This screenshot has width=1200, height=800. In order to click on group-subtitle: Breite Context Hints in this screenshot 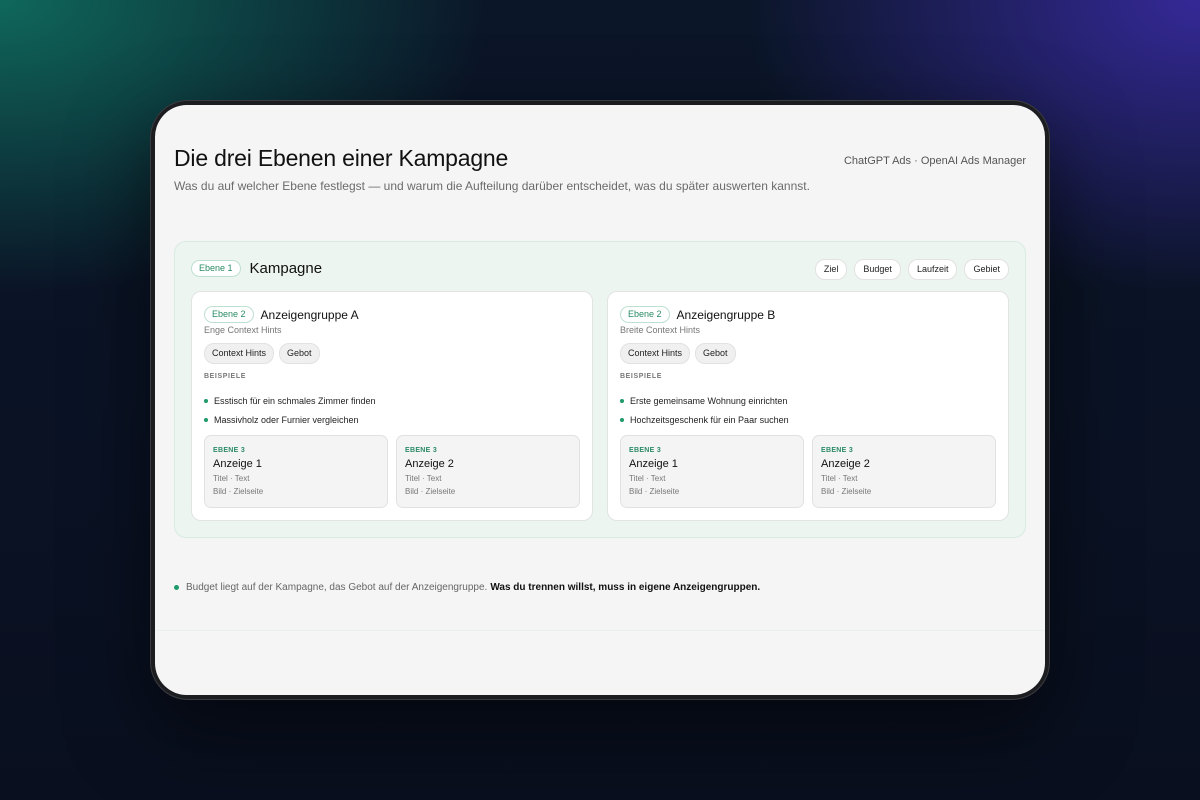, I will do `click(660, 330)`.